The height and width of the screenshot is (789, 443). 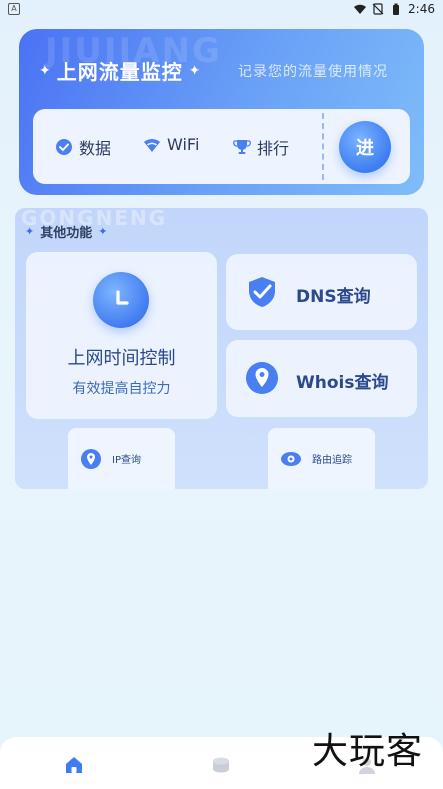 I want to click on battery-icon, so click(x=396, y=9).